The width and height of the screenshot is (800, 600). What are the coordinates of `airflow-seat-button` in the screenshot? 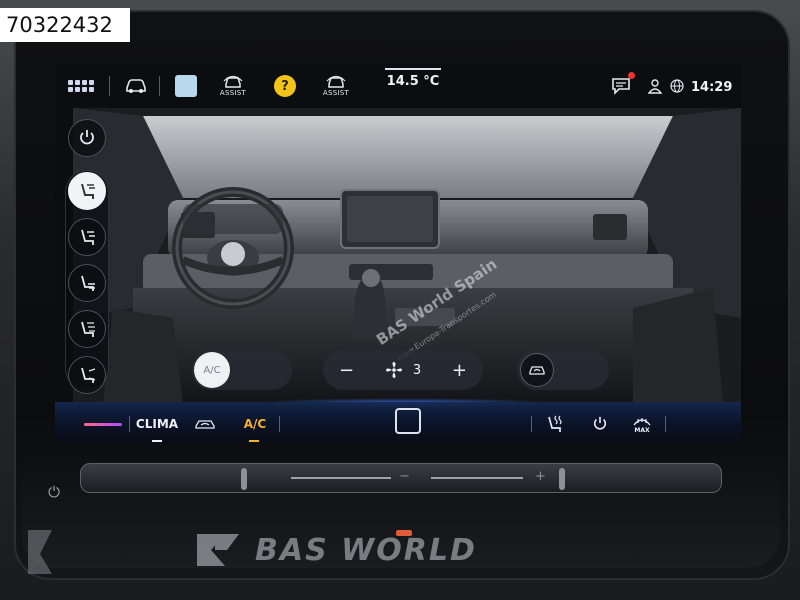 It's located at (87, 191).